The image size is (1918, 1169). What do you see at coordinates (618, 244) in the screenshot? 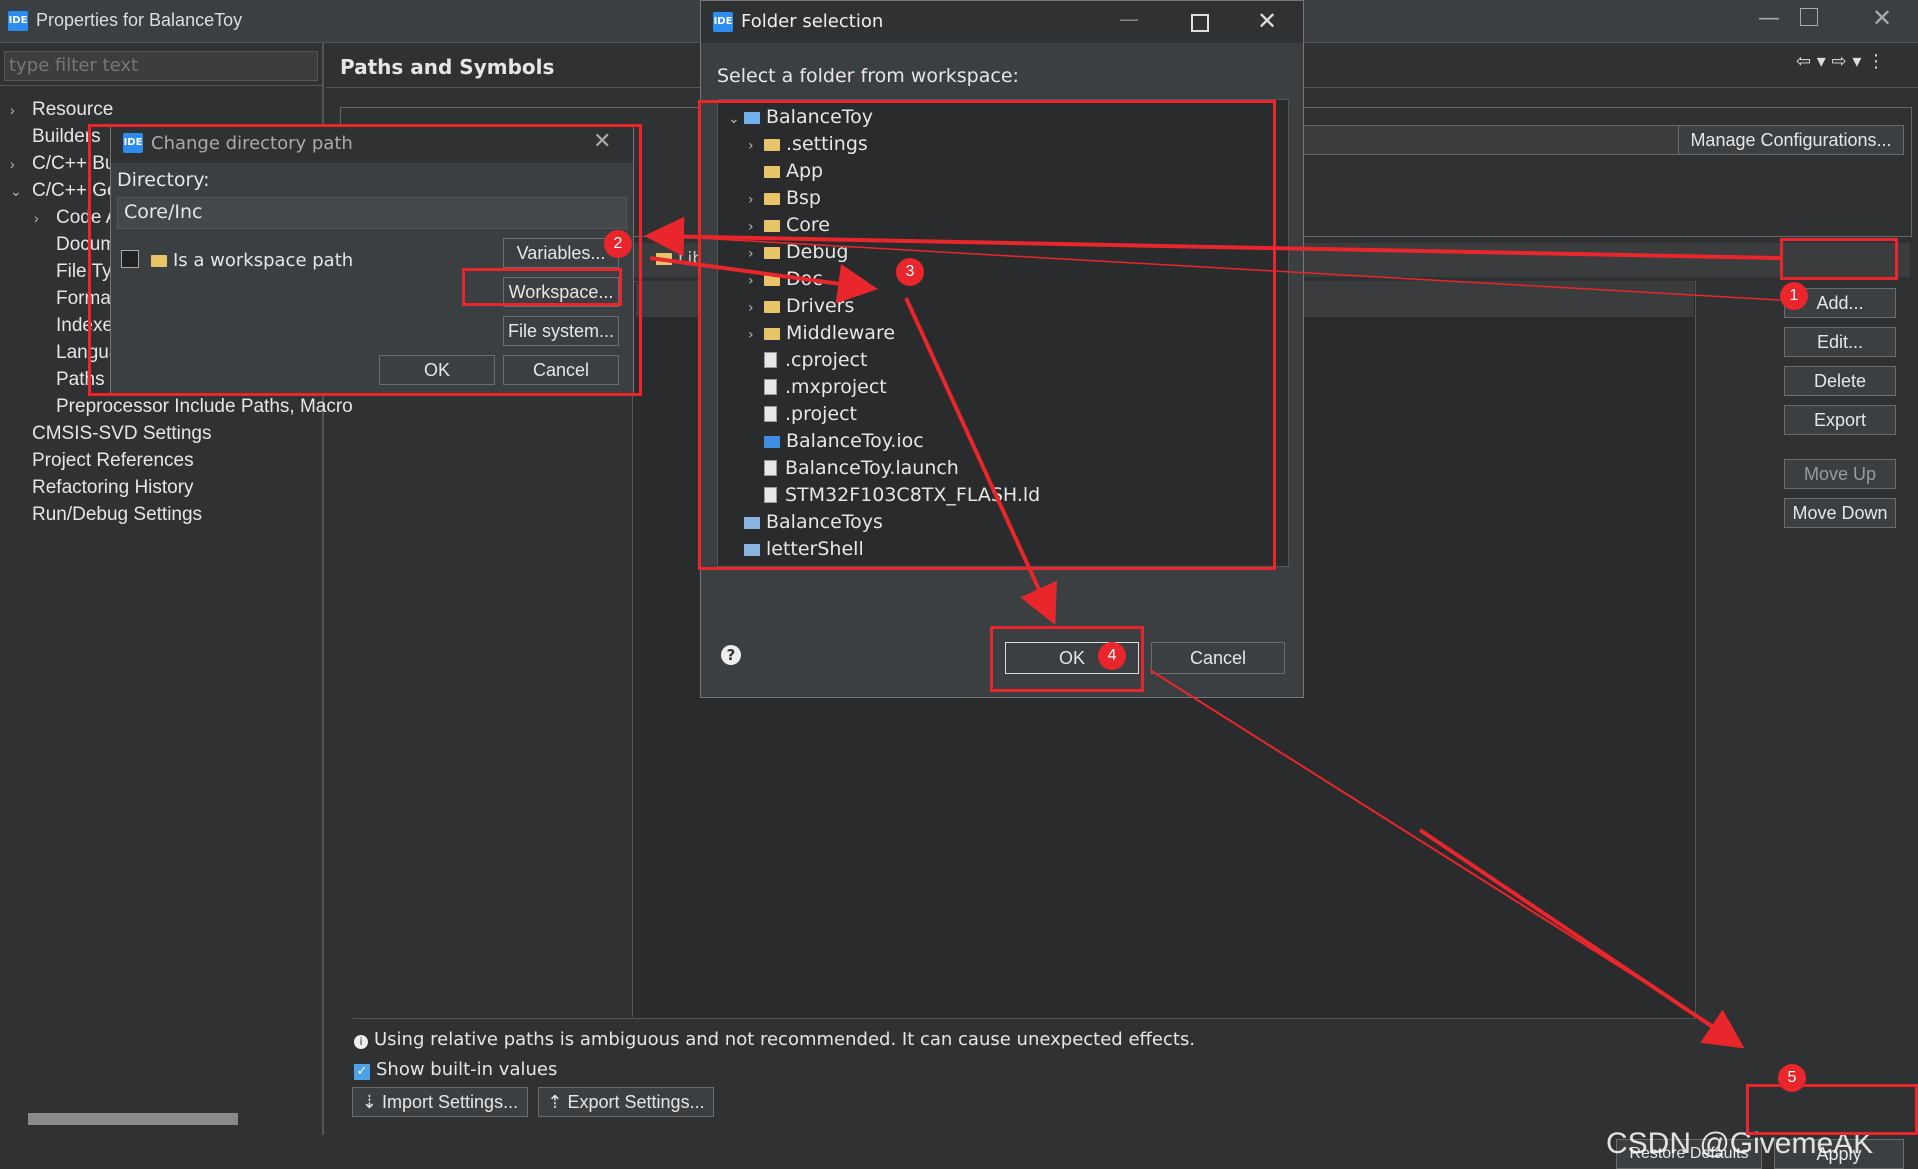
I see `badge-2: 2` at bounding box center [618, 244].